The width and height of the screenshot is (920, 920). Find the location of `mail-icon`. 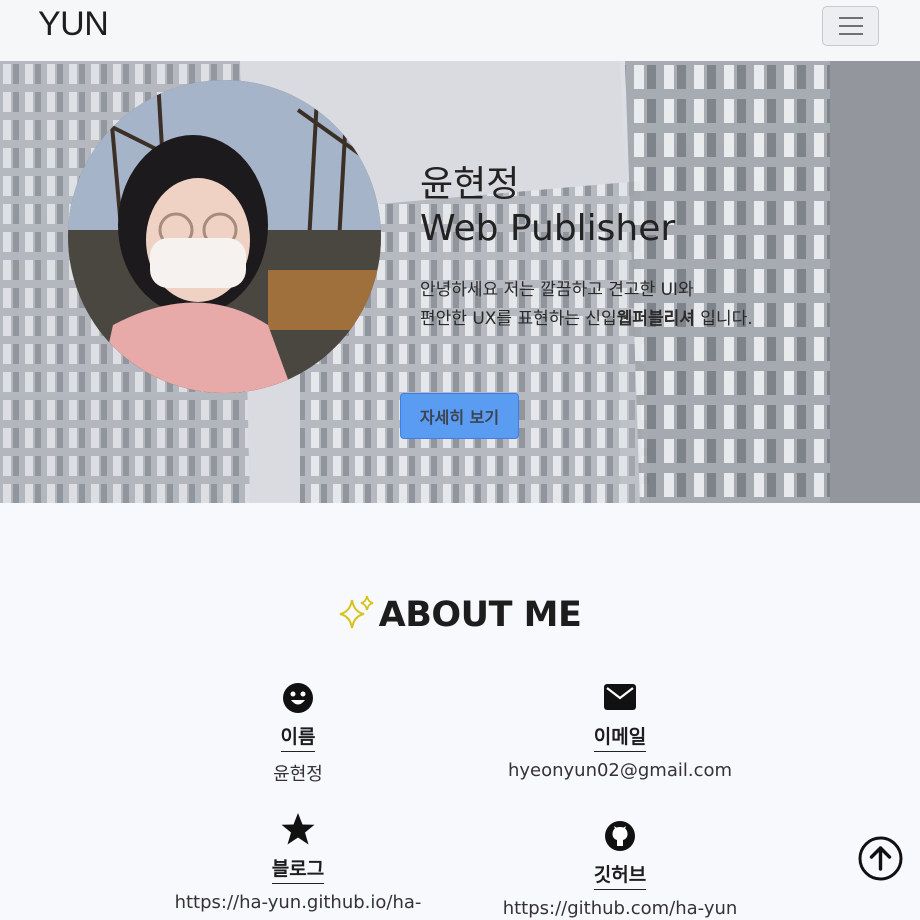

mail-icon is located at coordinates (620, 697).